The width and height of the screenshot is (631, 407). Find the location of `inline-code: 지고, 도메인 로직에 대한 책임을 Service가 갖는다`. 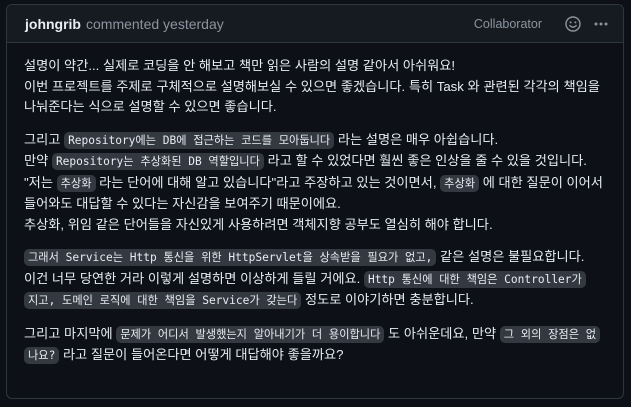

inline-code: 지고, 도메인 로직에 대한 책임을 Service가 갖는다 is located at coordinates (163, 300).